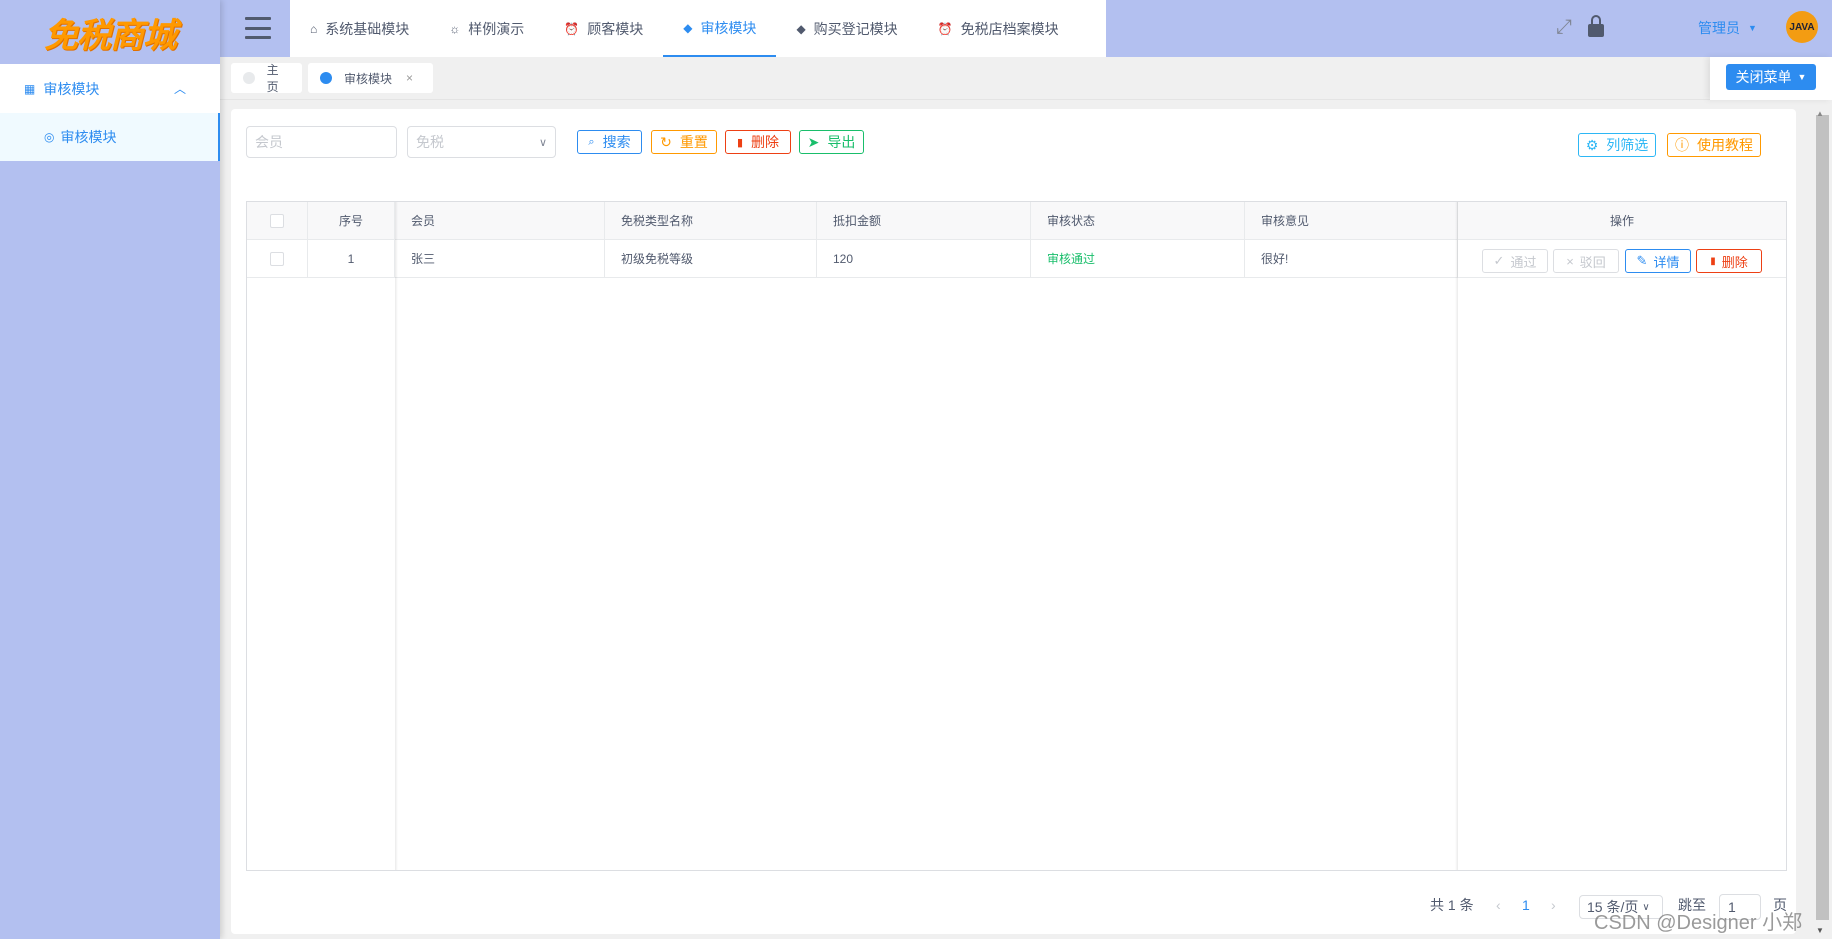 This screenshot has width=1832, height=939. What do you see at coordinates (1734, 262) in the screenshot?
I see `row-delete-label: 删除` at bounding box center [1734, 262].